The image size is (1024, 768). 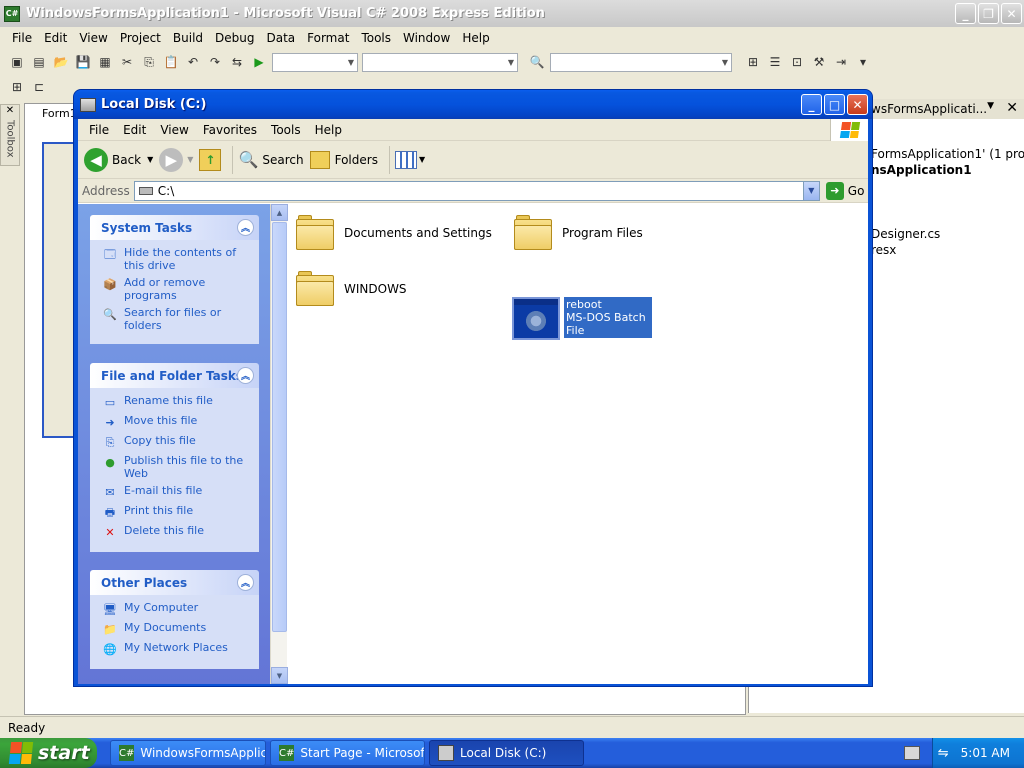 What do you see at coordinates (810, 190) in the screenshot?
I see `address-dropdown-icon: ▼` at bounding box center [810, 190].